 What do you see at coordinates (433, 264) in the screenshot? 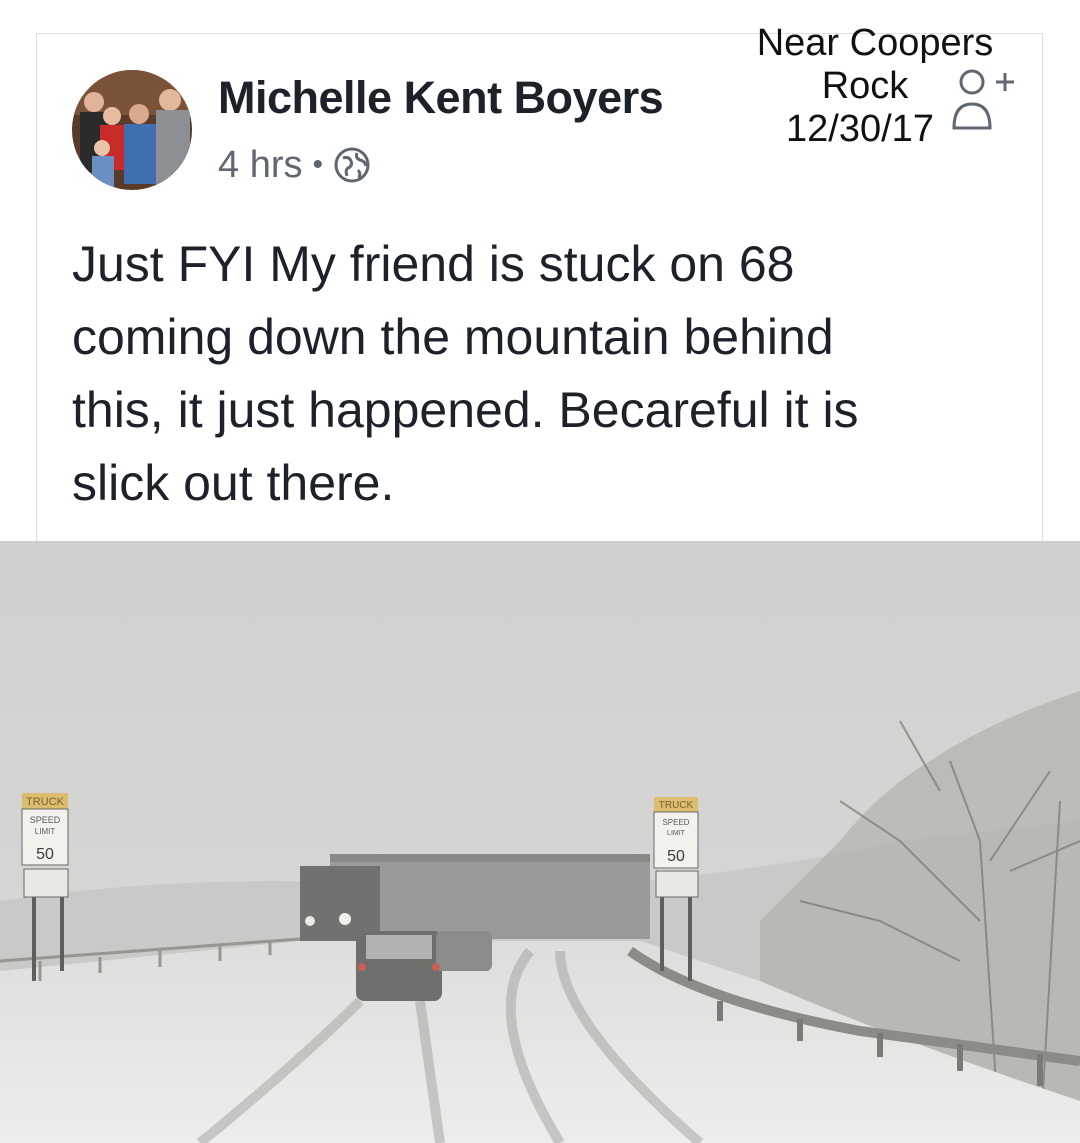
I see `post-text-line: Just FYI My friend is stuck on 68` at bounding box center [433, 264].